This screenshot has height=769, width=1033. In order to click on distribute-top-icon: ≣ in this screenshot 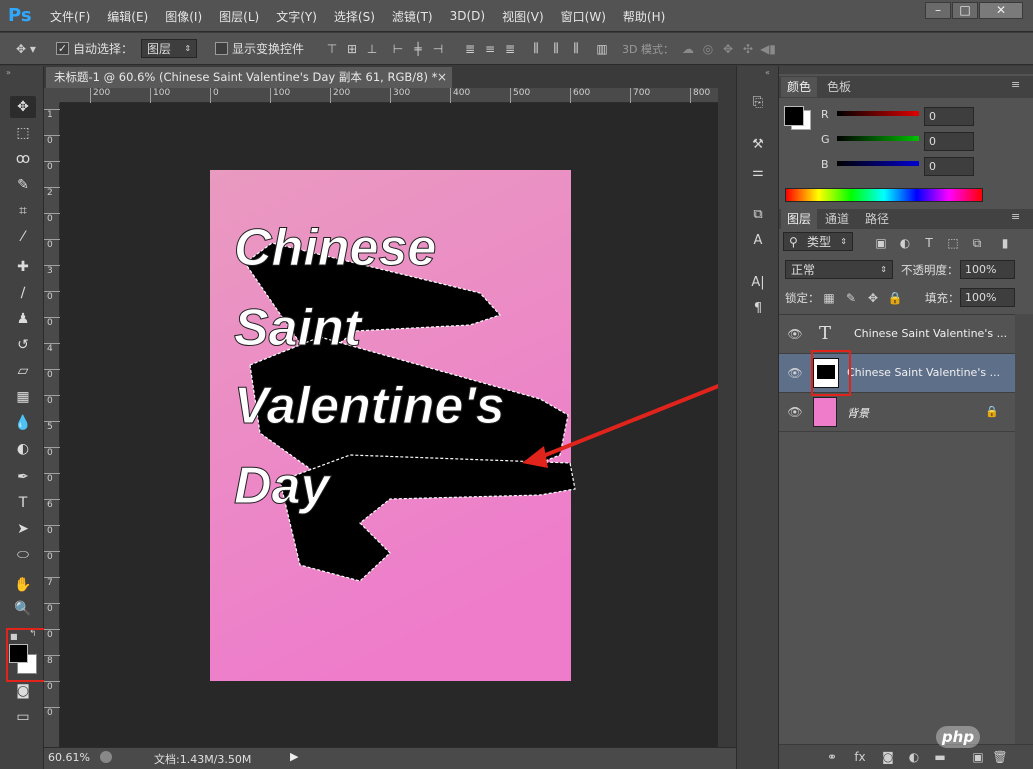, I will do `click(470, 49)`.